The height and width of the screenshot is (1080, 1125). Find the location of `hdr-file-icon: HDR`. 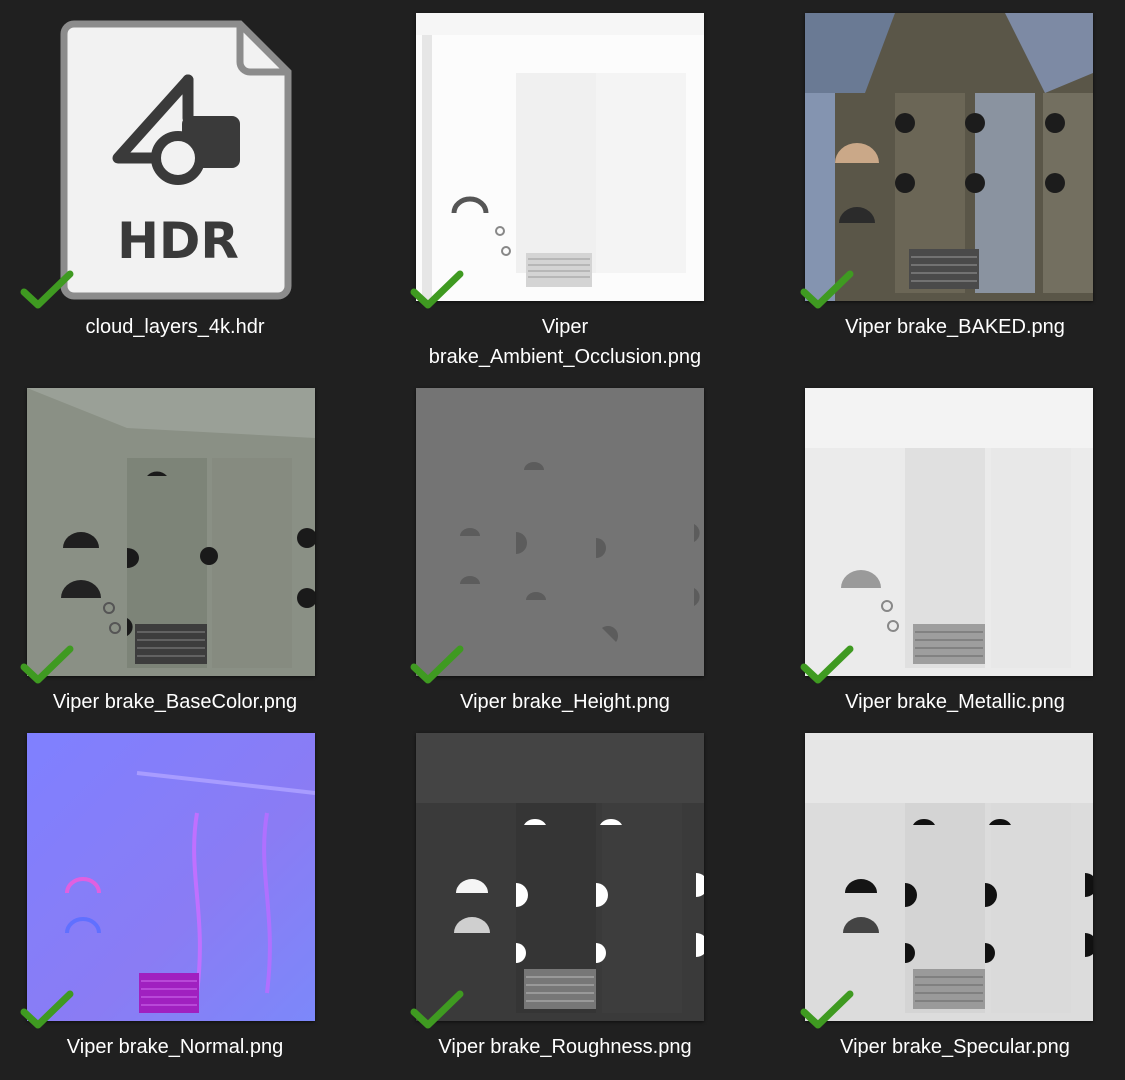

hdr-file-icon: HDR is located at coordinates (177, 161).